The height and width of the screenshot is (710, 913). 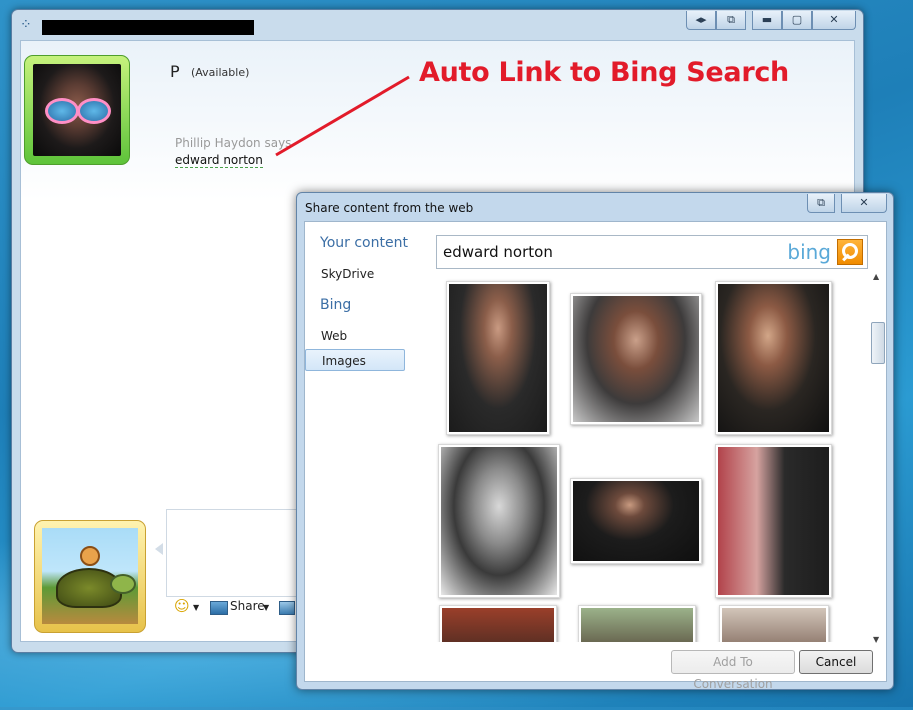 I want to click on scroll-up-icon: ▲, so click(x=876, y=276).